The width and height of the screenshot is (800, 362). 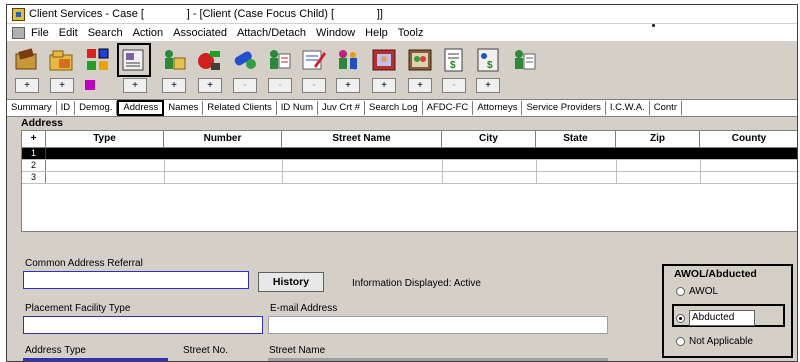 I want to click on case-folder-button, so click(x=27, y=60).